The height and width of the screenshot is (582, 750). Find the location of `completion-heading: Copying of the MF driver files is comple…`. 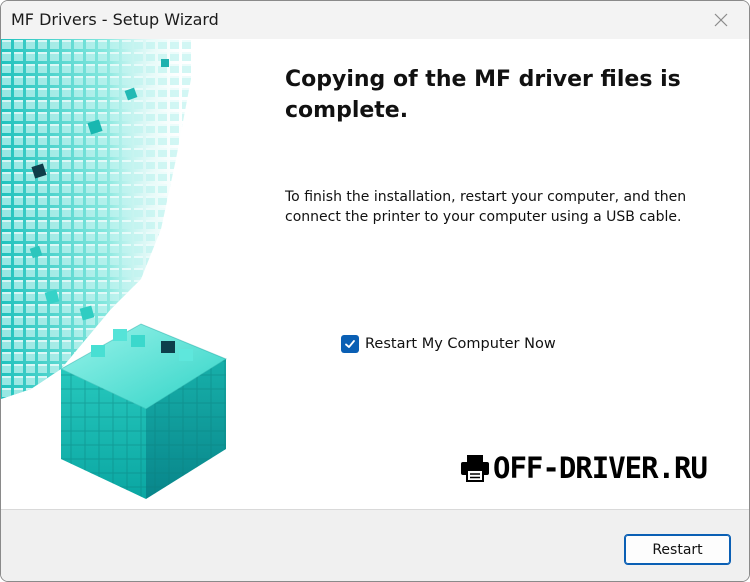

completion-heading: Copying of the MF driver files is comple… is located at coordinates (483, 95).